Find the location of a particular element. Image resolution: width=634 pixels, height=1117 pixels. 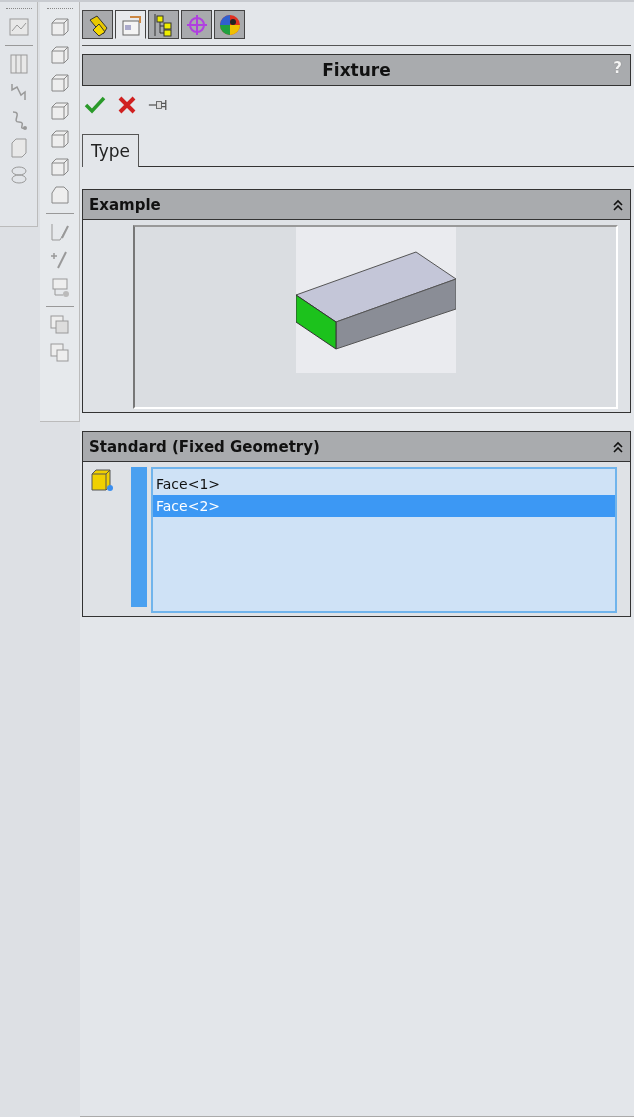

type-tab: Type is located at coordinates (111, 150).